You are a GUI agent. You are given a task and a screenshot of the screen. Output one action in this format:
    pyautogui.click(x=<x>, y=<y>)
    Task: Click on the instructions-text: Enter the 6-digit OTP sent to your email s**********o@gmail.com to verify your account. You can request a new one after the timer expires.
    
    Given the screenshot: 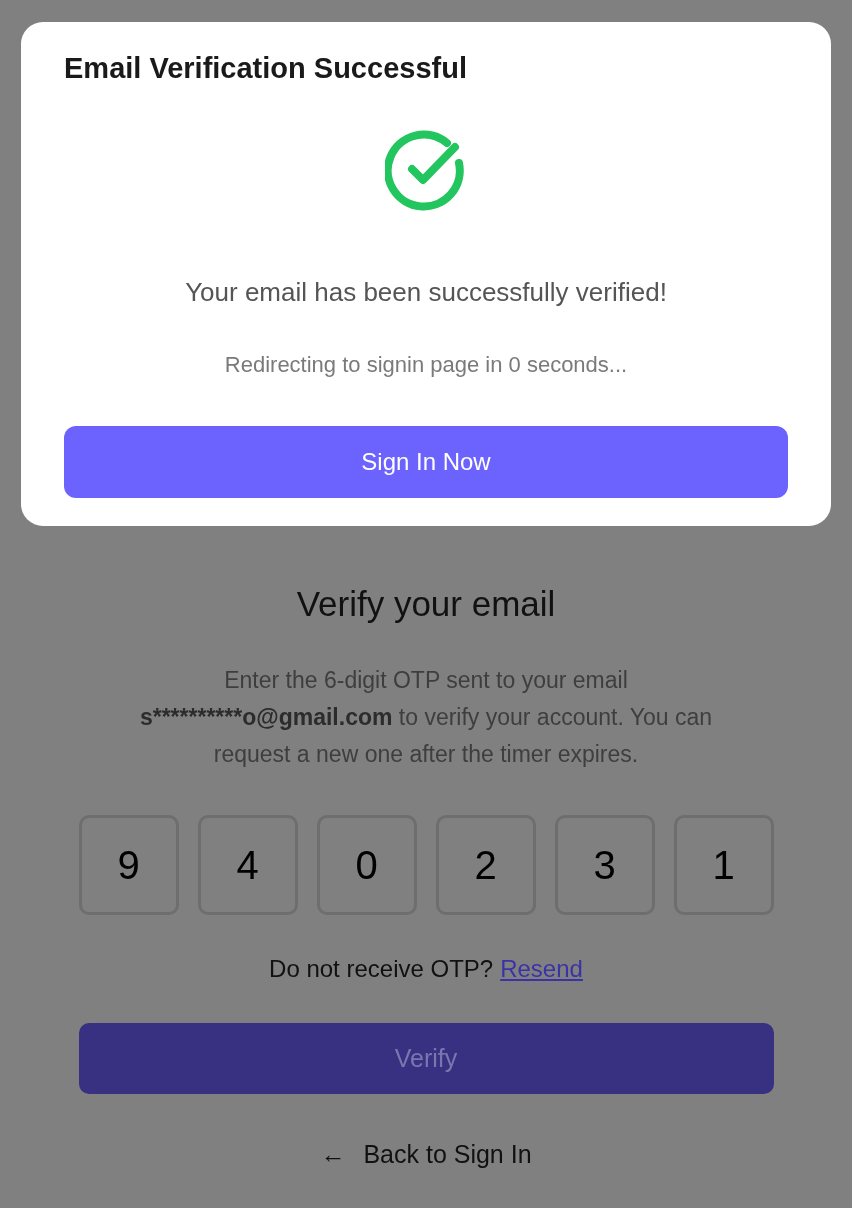 What is the action you would take?
    pyautogui.click(x=426, y=717)
    